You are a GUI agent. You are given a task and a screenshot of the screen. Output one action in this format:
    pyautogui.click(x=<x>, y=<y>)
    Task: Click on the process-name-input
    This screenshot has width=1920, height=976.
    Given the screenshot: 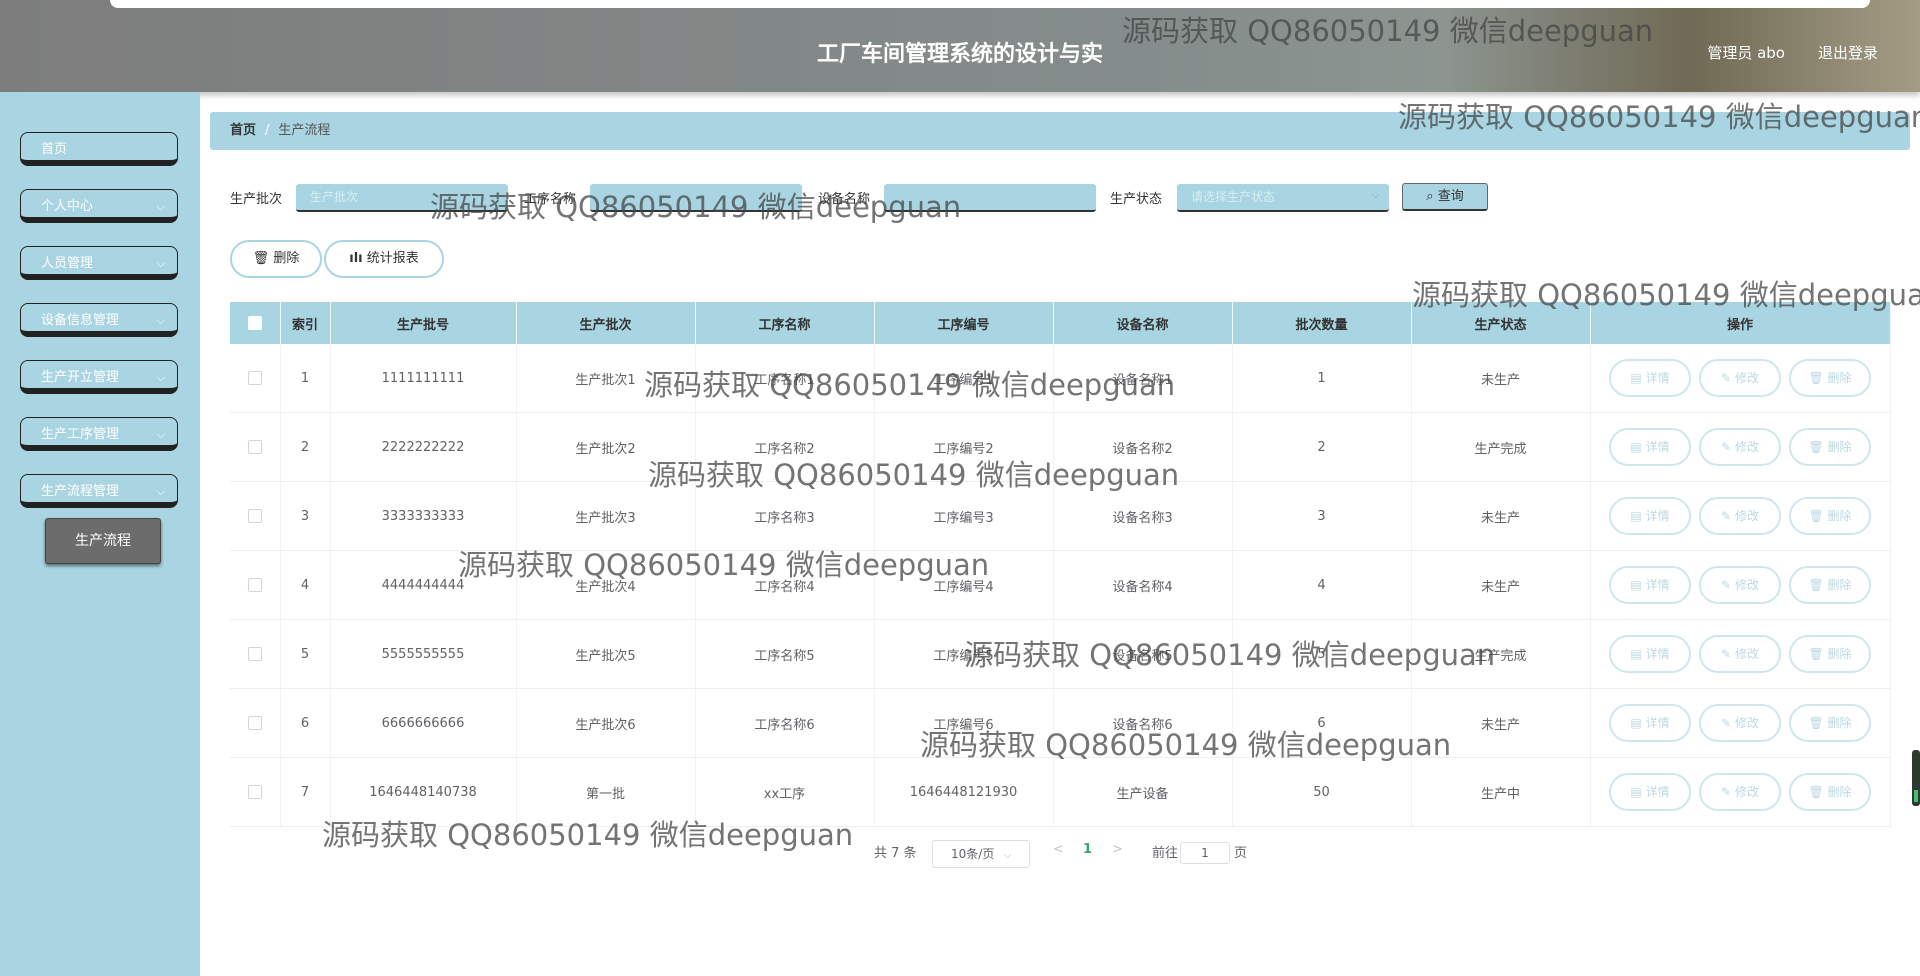 What is the action you would take?
    pyautogui.click(x=696, y=198)
    